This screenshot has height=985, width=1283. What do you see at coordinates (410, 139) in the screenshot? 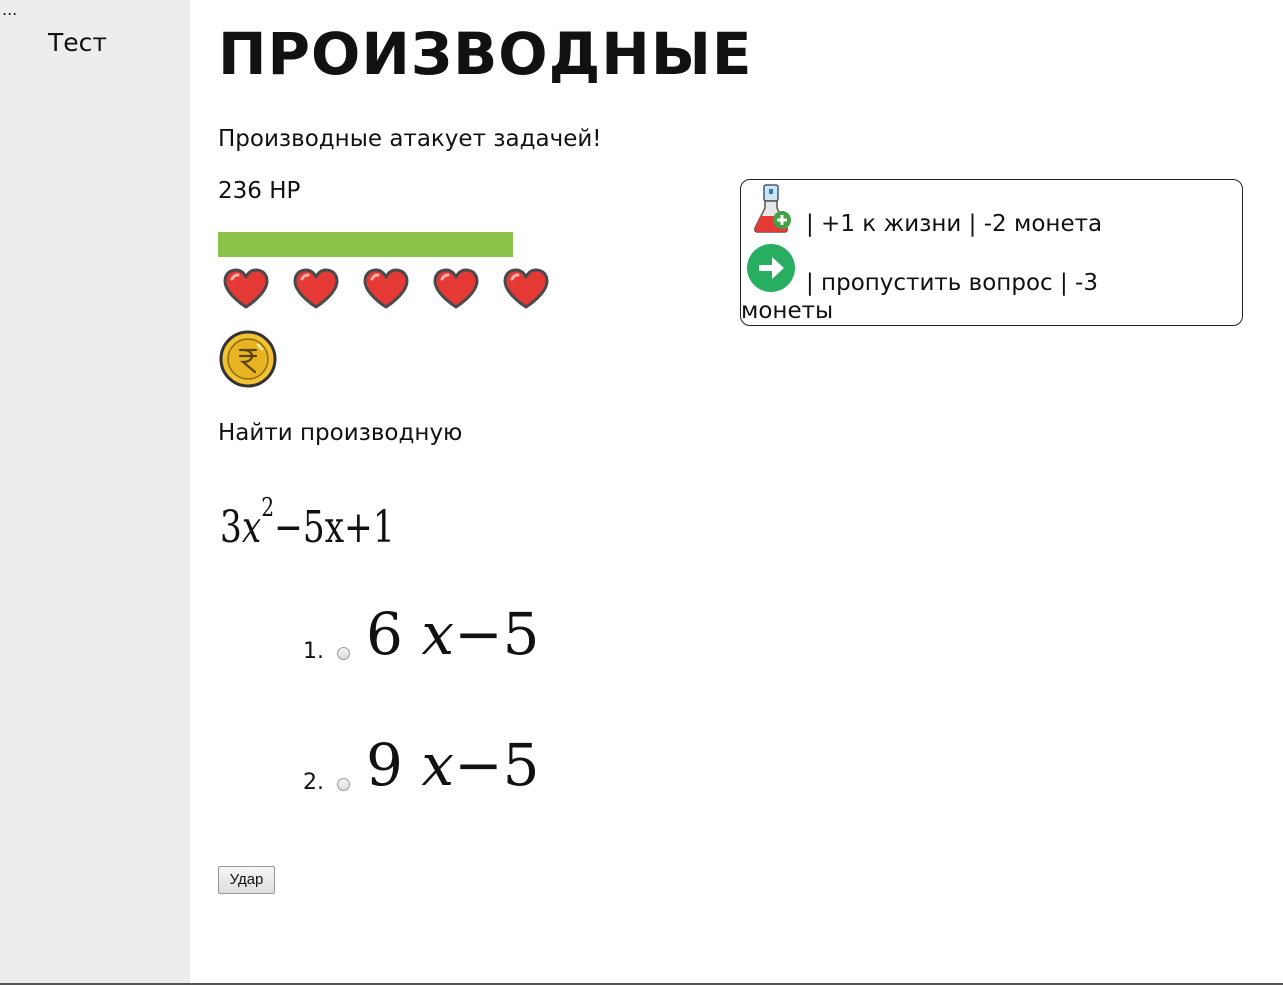
I see `attack-message: Производные атакует задачей!` at bounding box center [410, 139].